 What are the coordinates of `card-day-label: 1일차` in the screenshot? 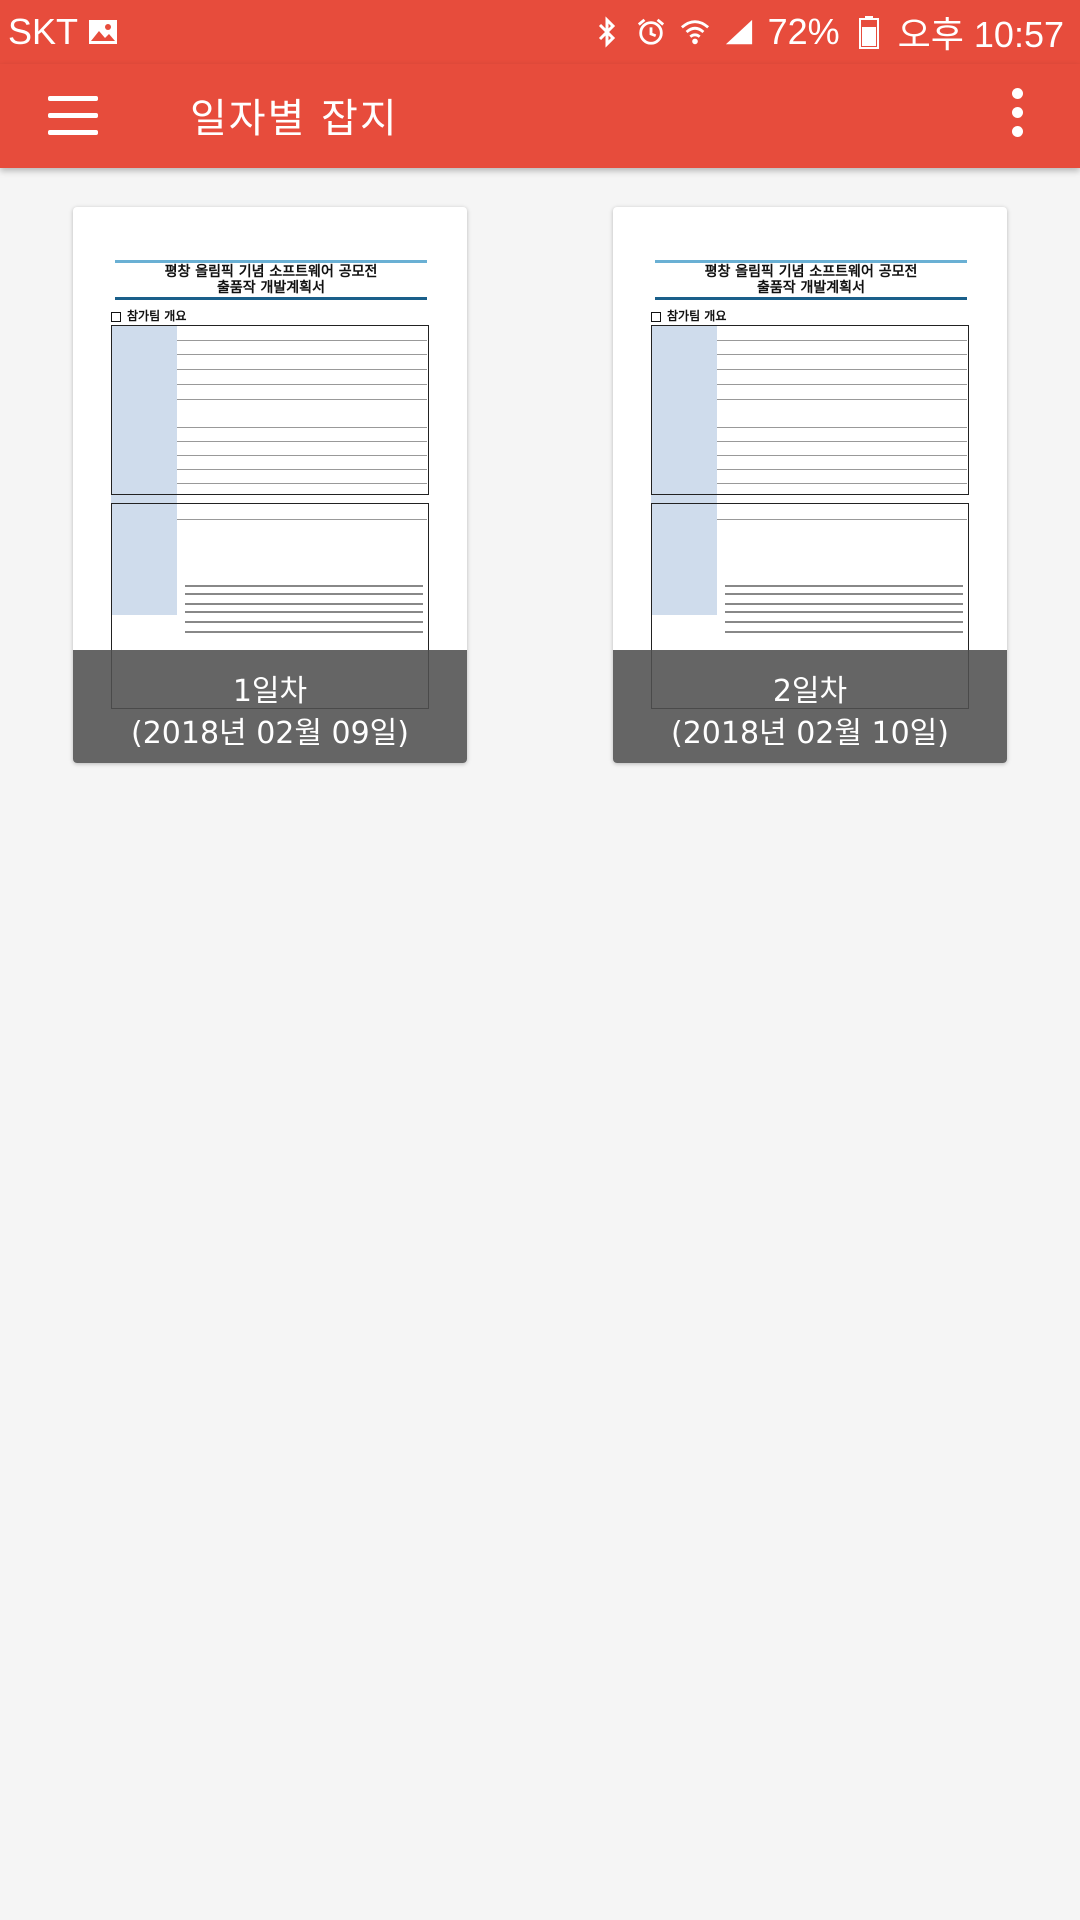 It's located at (270, 691).